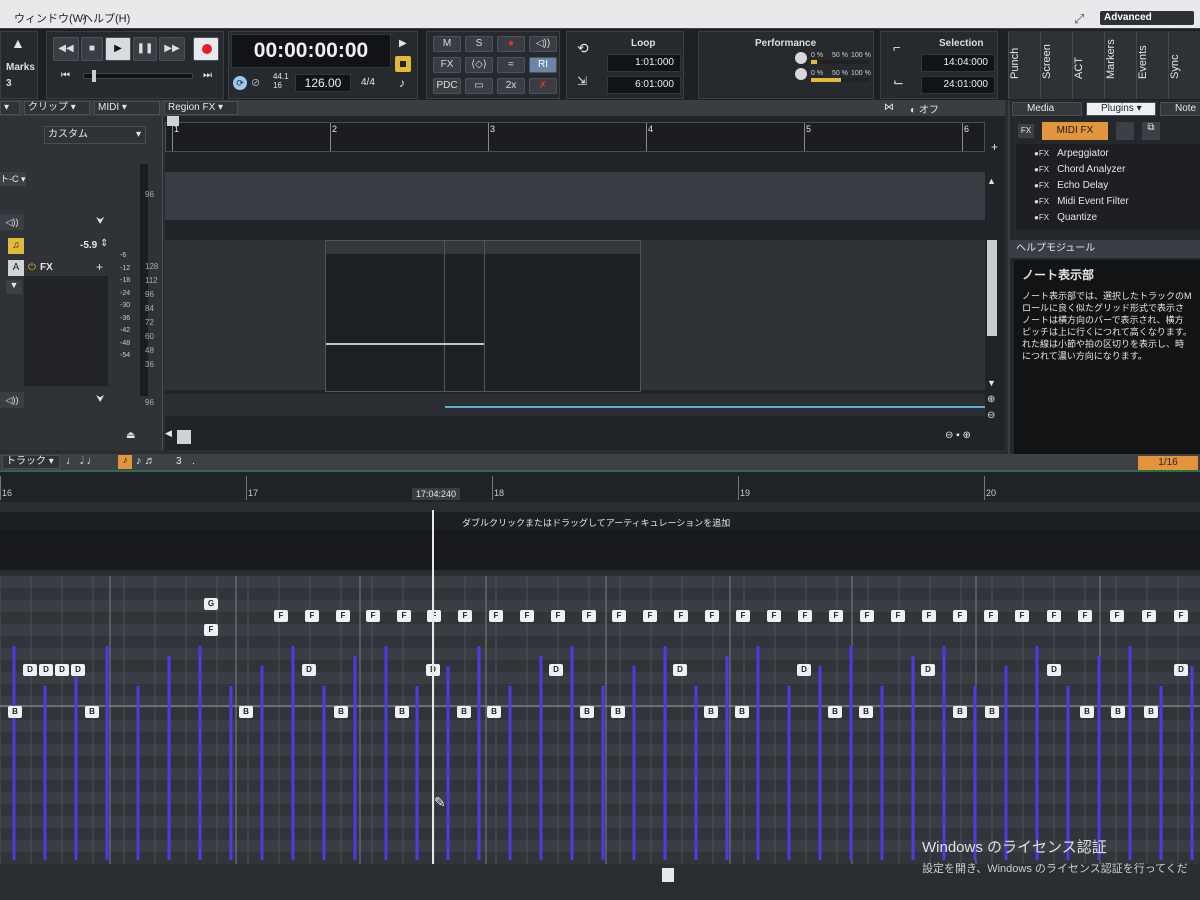  What do you see at coordinates (10, 108) in the screenshot?
I see `track-menu: ▾` at bounding box center [10, 108].